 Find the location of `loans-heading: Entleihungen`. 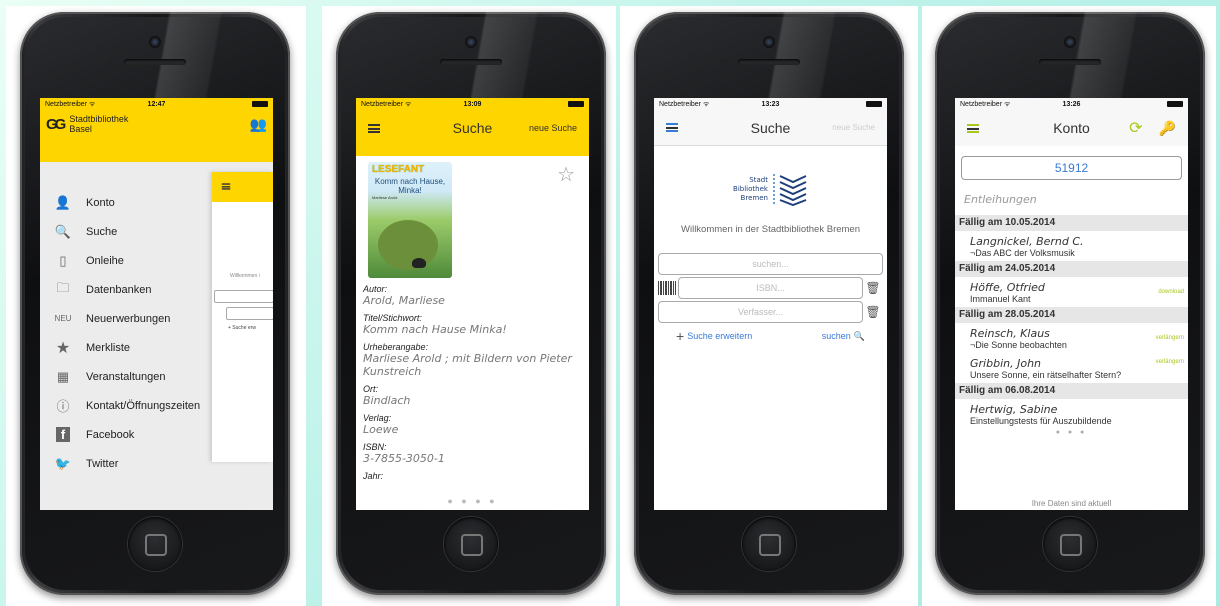

loans-heading: Entleihungen is located at coordinates (1000, 199).